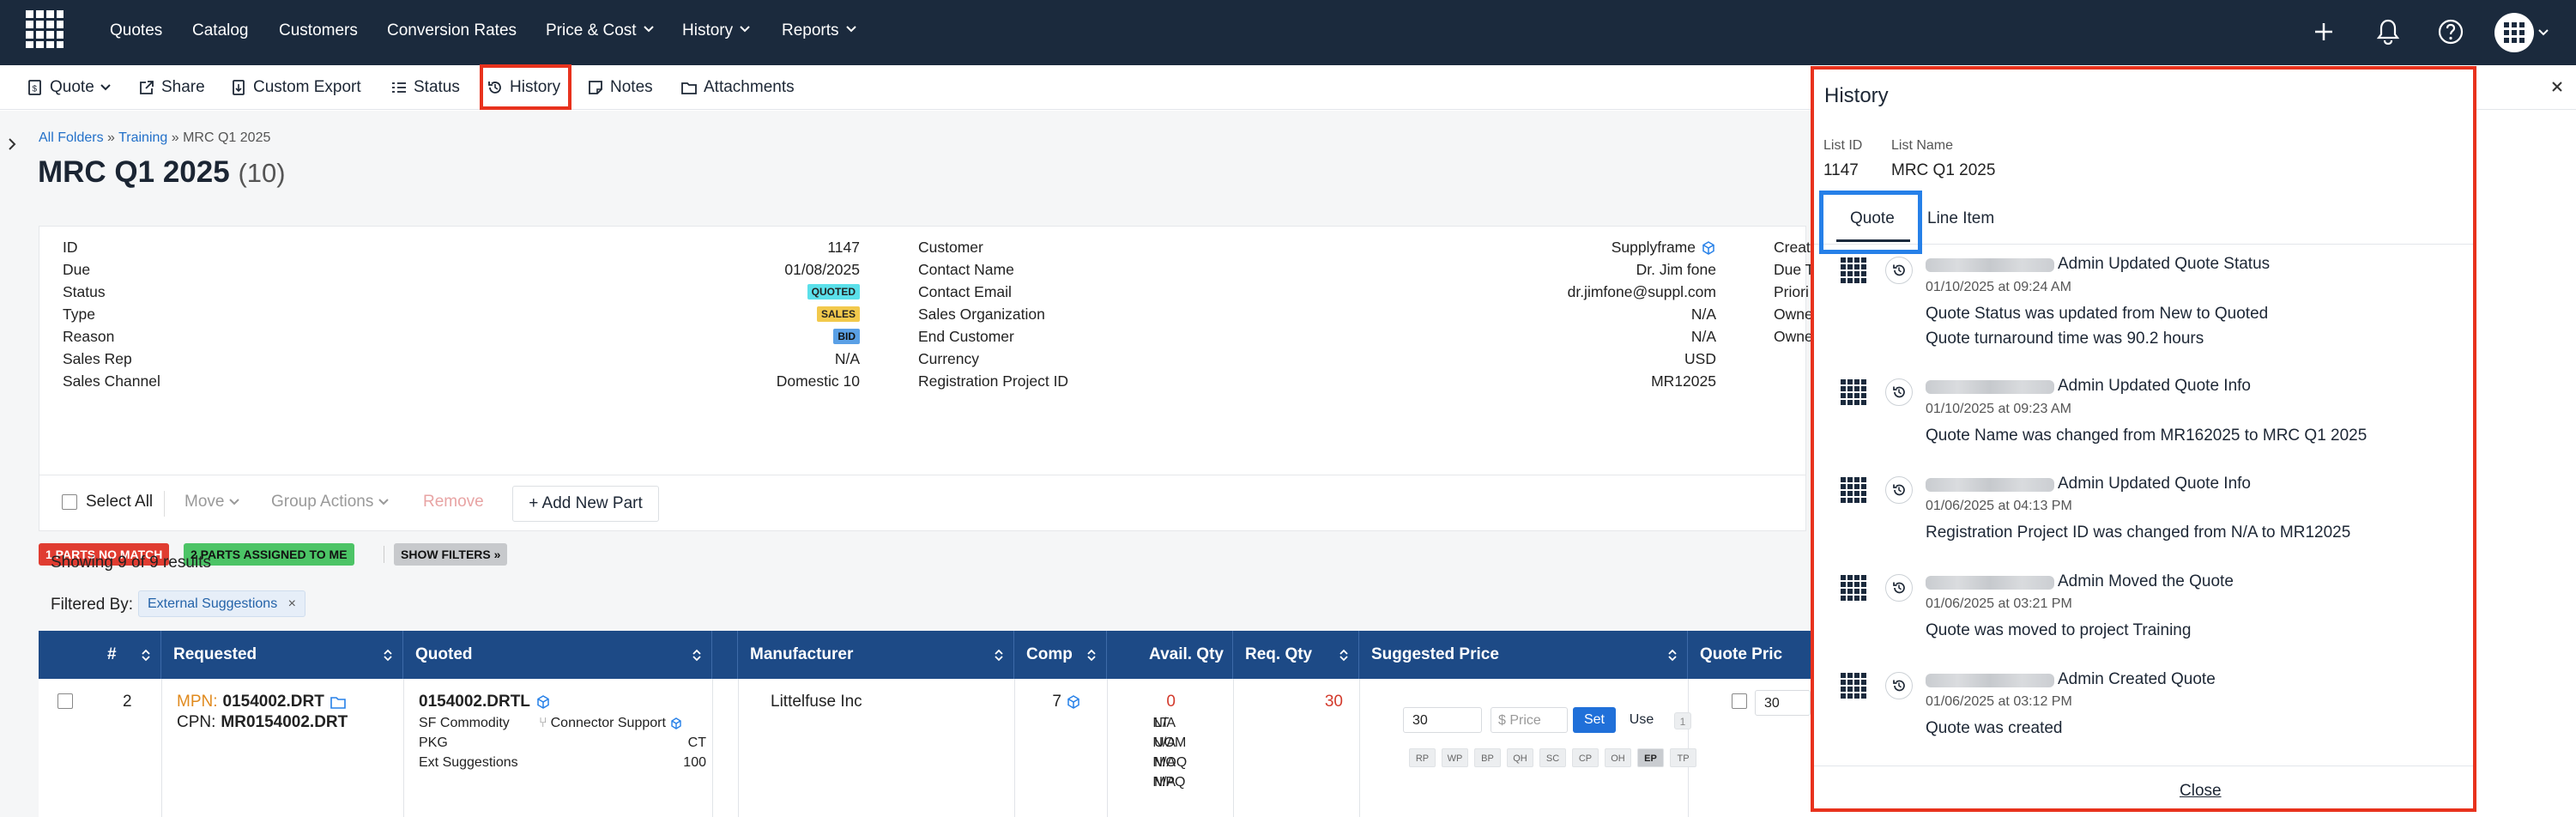 This screenshot has width=2576, height=817. What do you see at coordinates (221, 603) in the screenshot?
I see `filter-chip: External Suggestions ×` at bounding box center [221, 603].